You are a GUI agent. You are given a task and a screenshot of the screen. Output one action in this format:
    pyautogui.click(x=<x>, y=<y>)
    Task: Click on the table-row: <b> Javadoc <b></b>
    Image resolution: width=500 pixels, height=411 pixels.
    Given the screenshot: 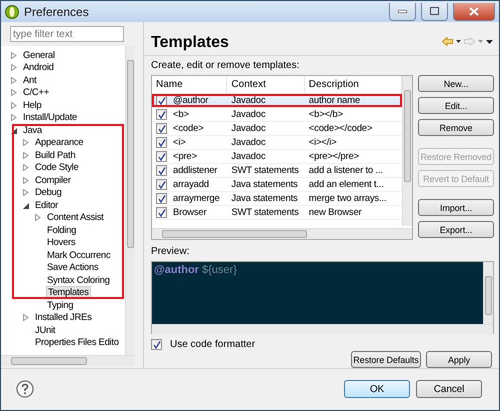 What is the action you would take?
    pyautogui.click(x=277, y=115)
    